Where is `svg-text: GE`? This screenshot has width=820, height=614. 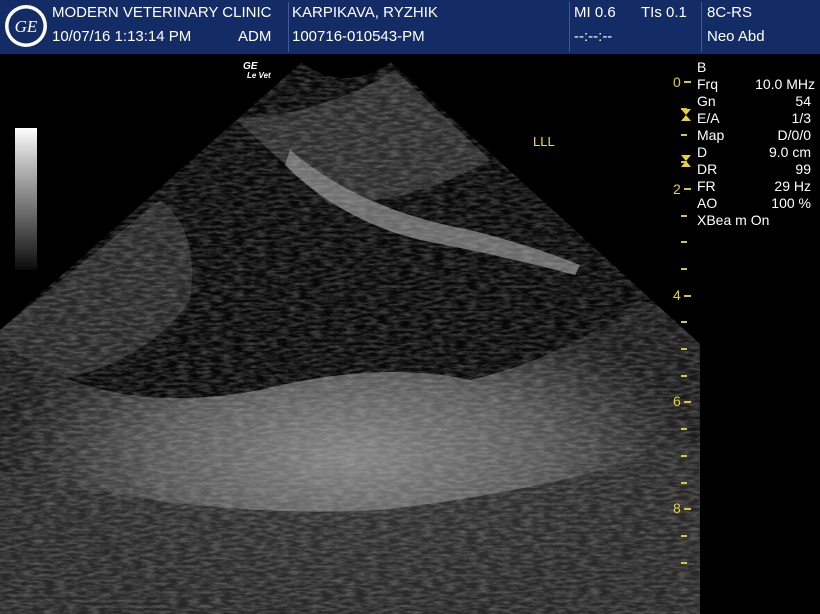
svg-text: GE is located at coordinates (26, 26).